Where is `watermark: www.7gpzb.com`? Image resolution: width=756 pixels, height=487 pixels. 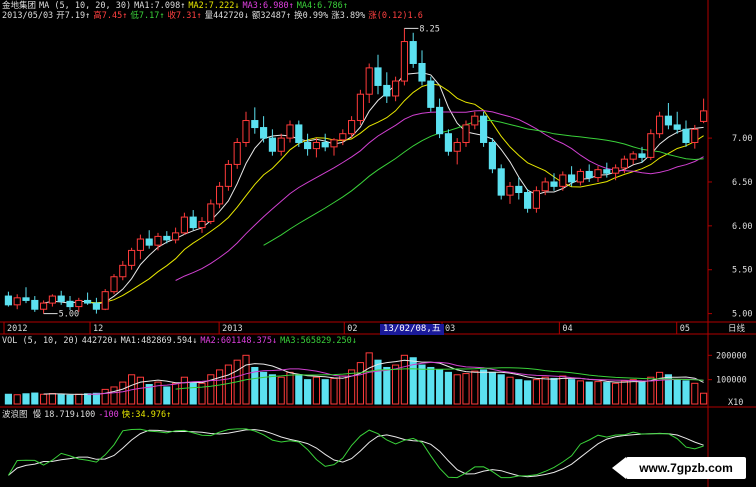 watermark: www.7gpzb.com is located at coordinates (679, 468).